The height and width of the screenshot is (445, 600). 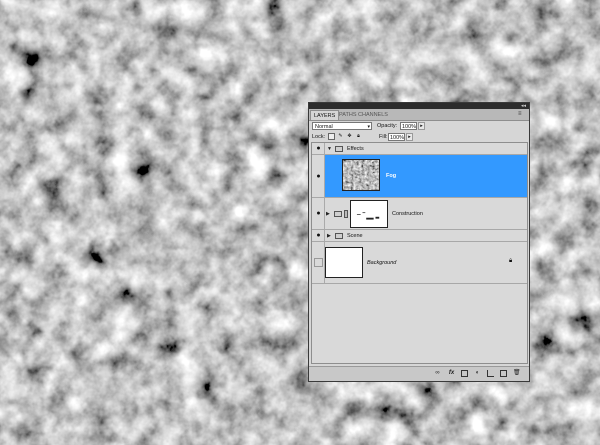 I want to click on adjustment-icon: ◐, so click(x=477, y=373).